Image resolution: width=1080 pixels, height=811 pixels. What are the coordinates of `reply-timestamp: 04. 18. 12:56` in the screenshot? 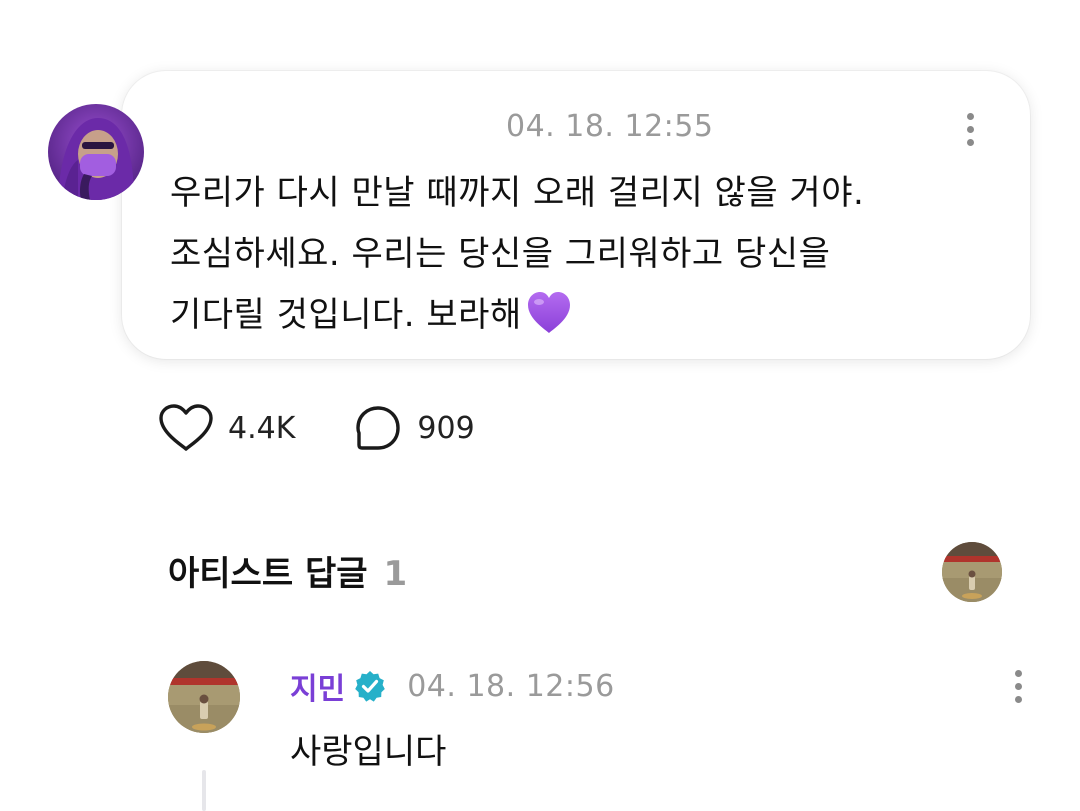 It's located at (511, 686).